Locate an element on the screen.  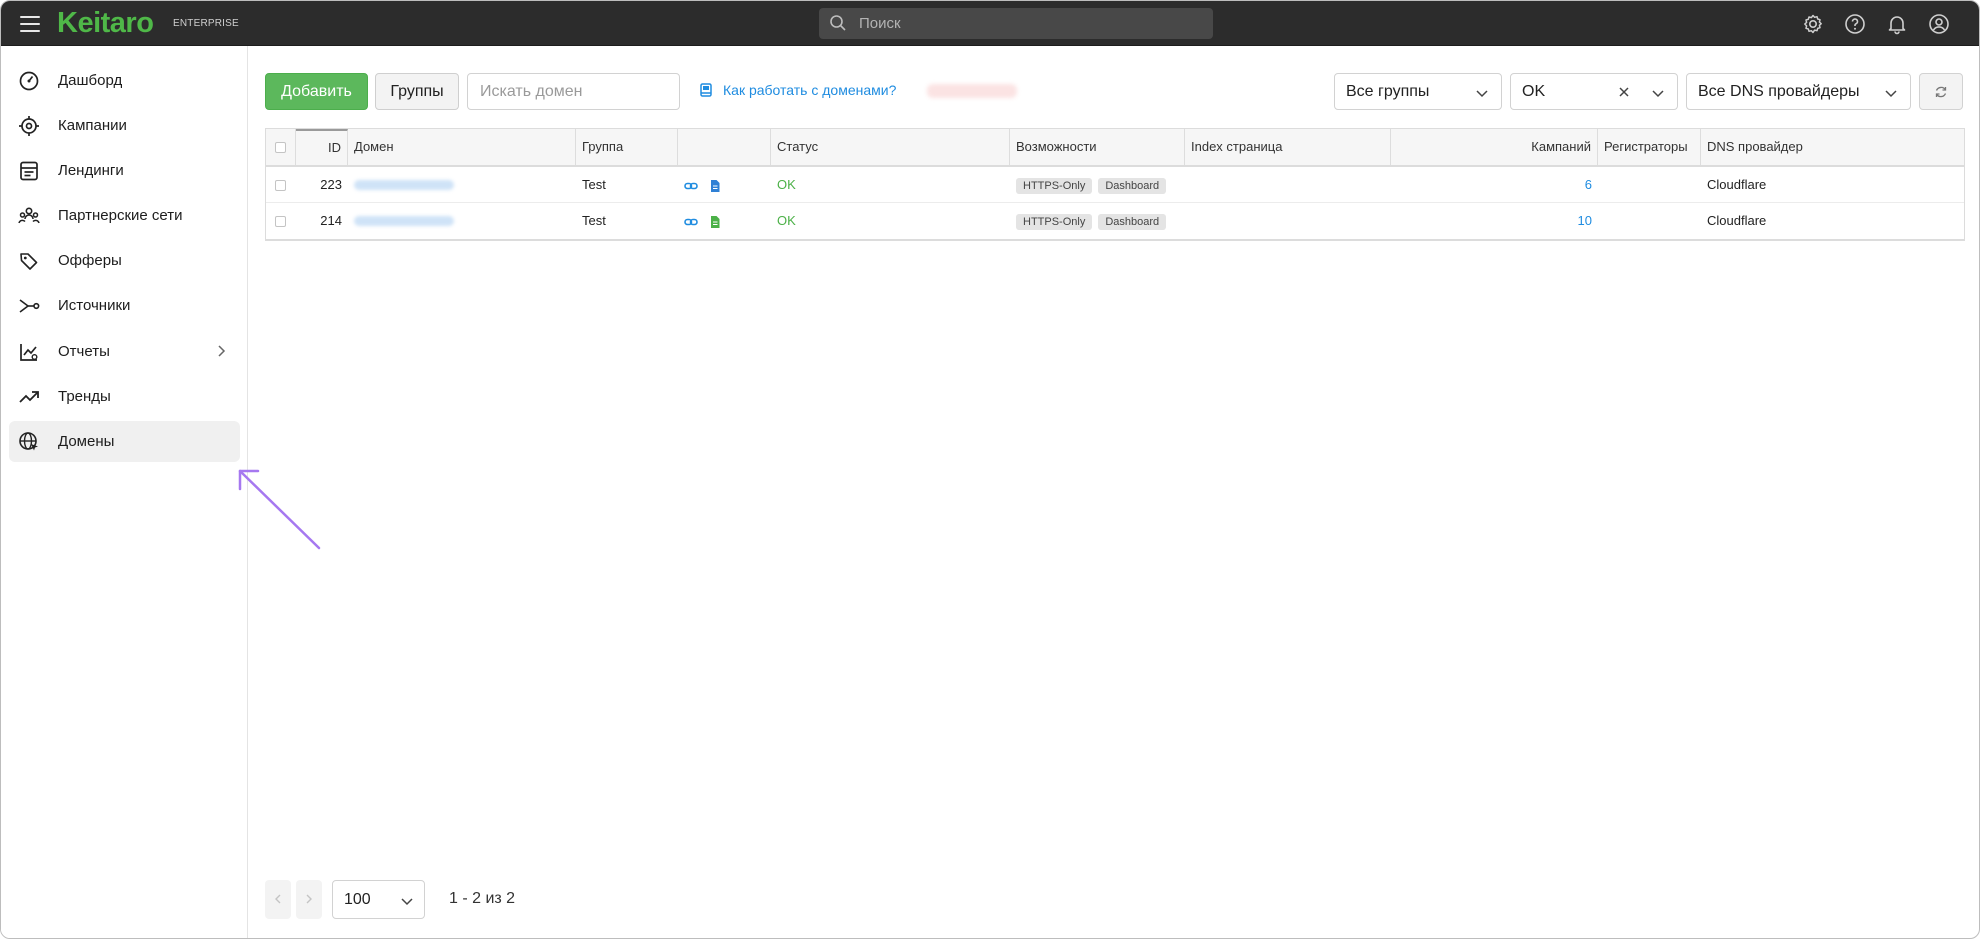
help-link: Как работать с доменами? is located at coordinates (797, 90).